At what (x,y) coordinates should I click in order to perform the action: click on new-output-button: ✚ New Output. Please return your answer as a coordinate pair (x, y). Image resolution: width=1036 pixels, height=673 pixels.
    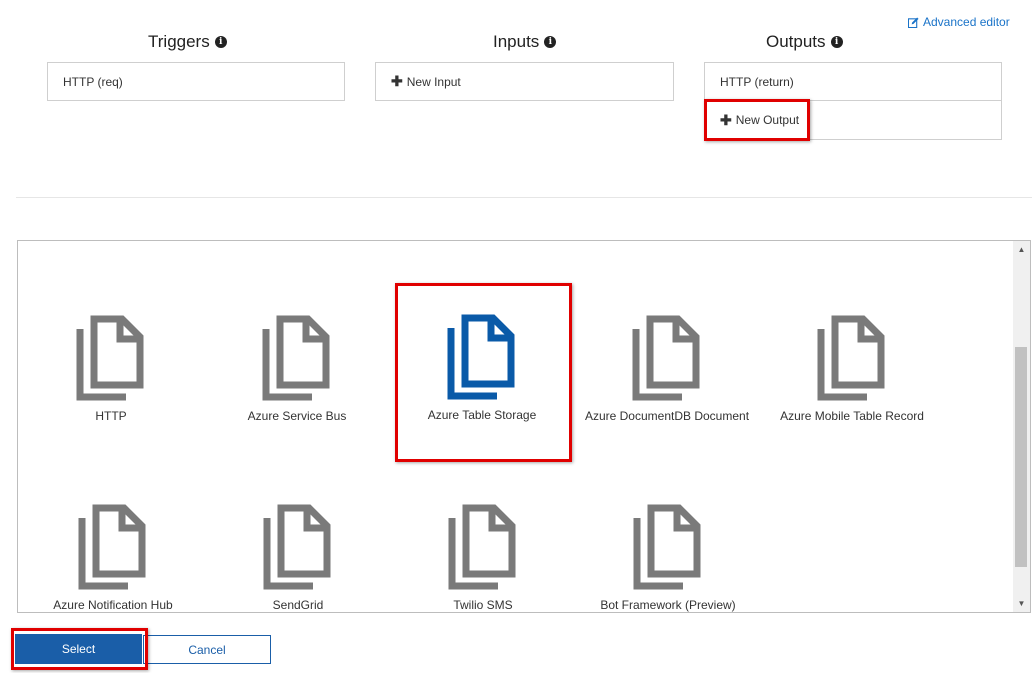
    Looking at the image, I should click on (853, 120).